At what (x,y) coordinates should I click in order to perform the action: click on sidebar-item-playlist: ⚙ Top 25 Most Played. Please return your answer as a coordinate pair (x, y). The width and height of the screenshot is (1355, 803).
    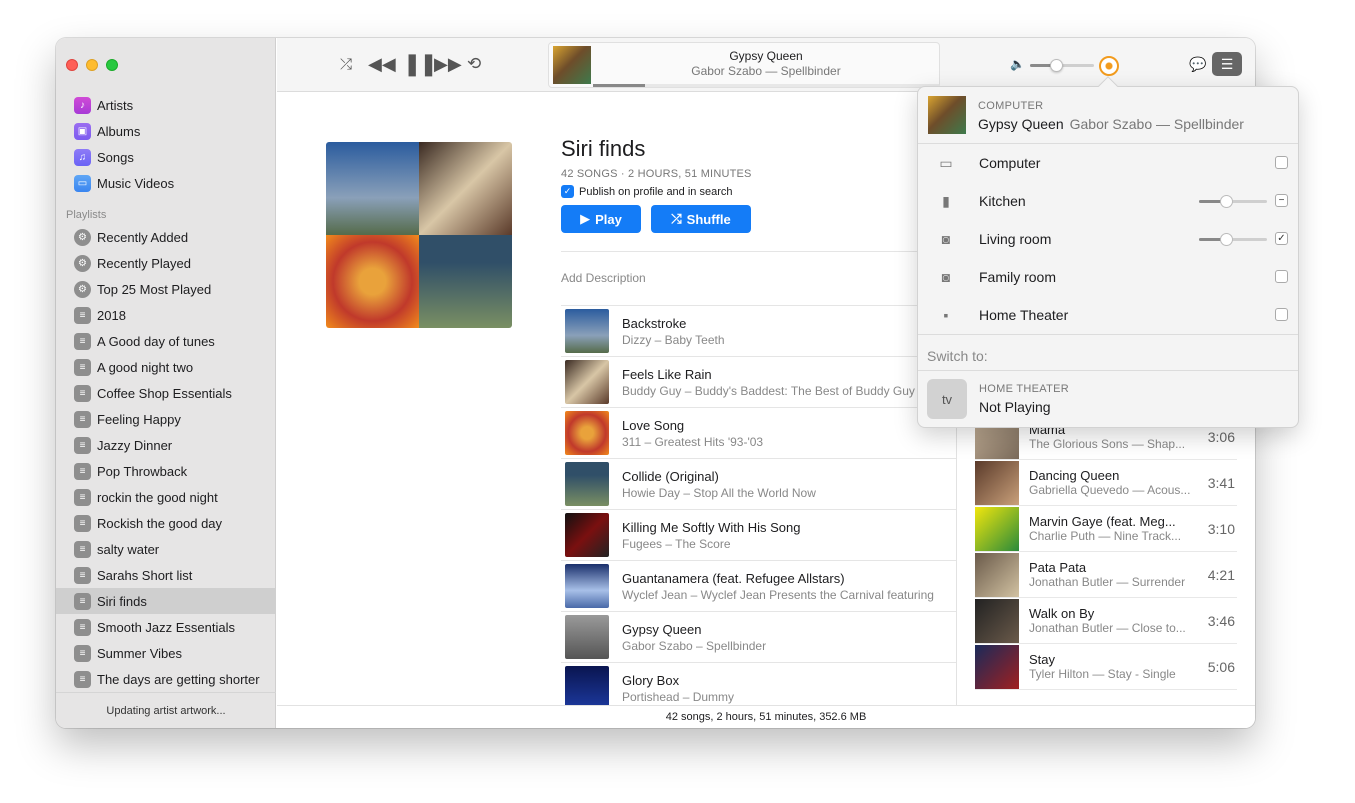
    Looking at the image, I should click on (166, 289).